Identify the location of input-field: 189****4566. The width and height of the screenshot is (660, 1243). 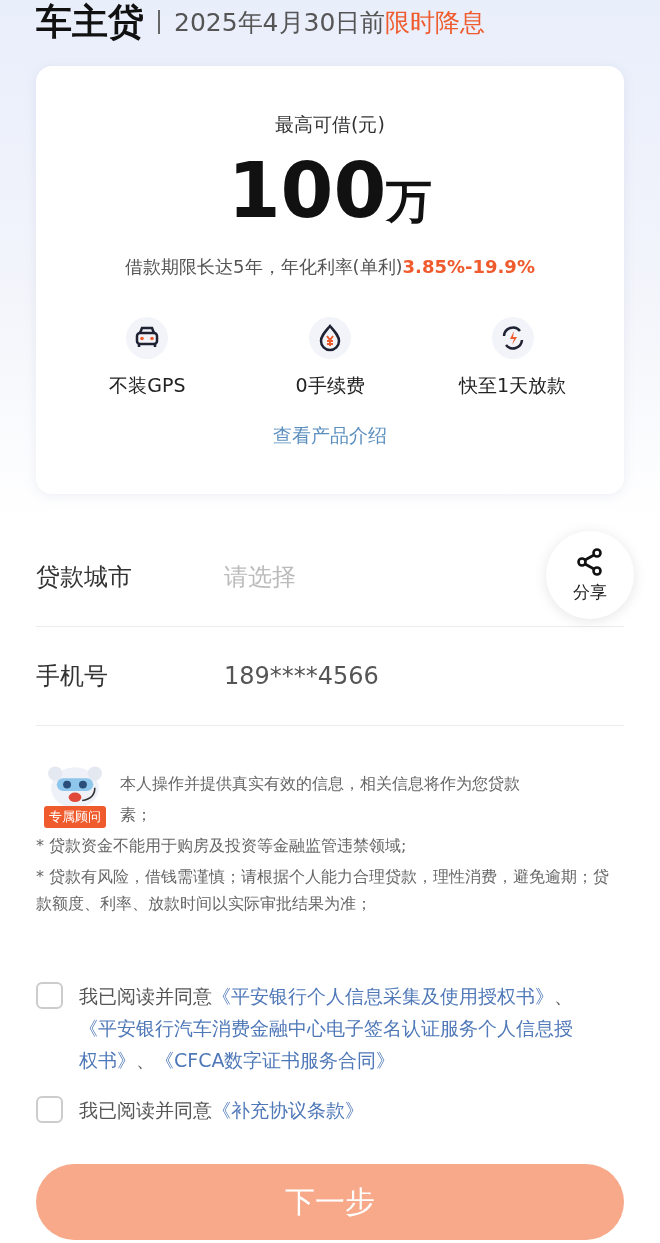
(352, 676).